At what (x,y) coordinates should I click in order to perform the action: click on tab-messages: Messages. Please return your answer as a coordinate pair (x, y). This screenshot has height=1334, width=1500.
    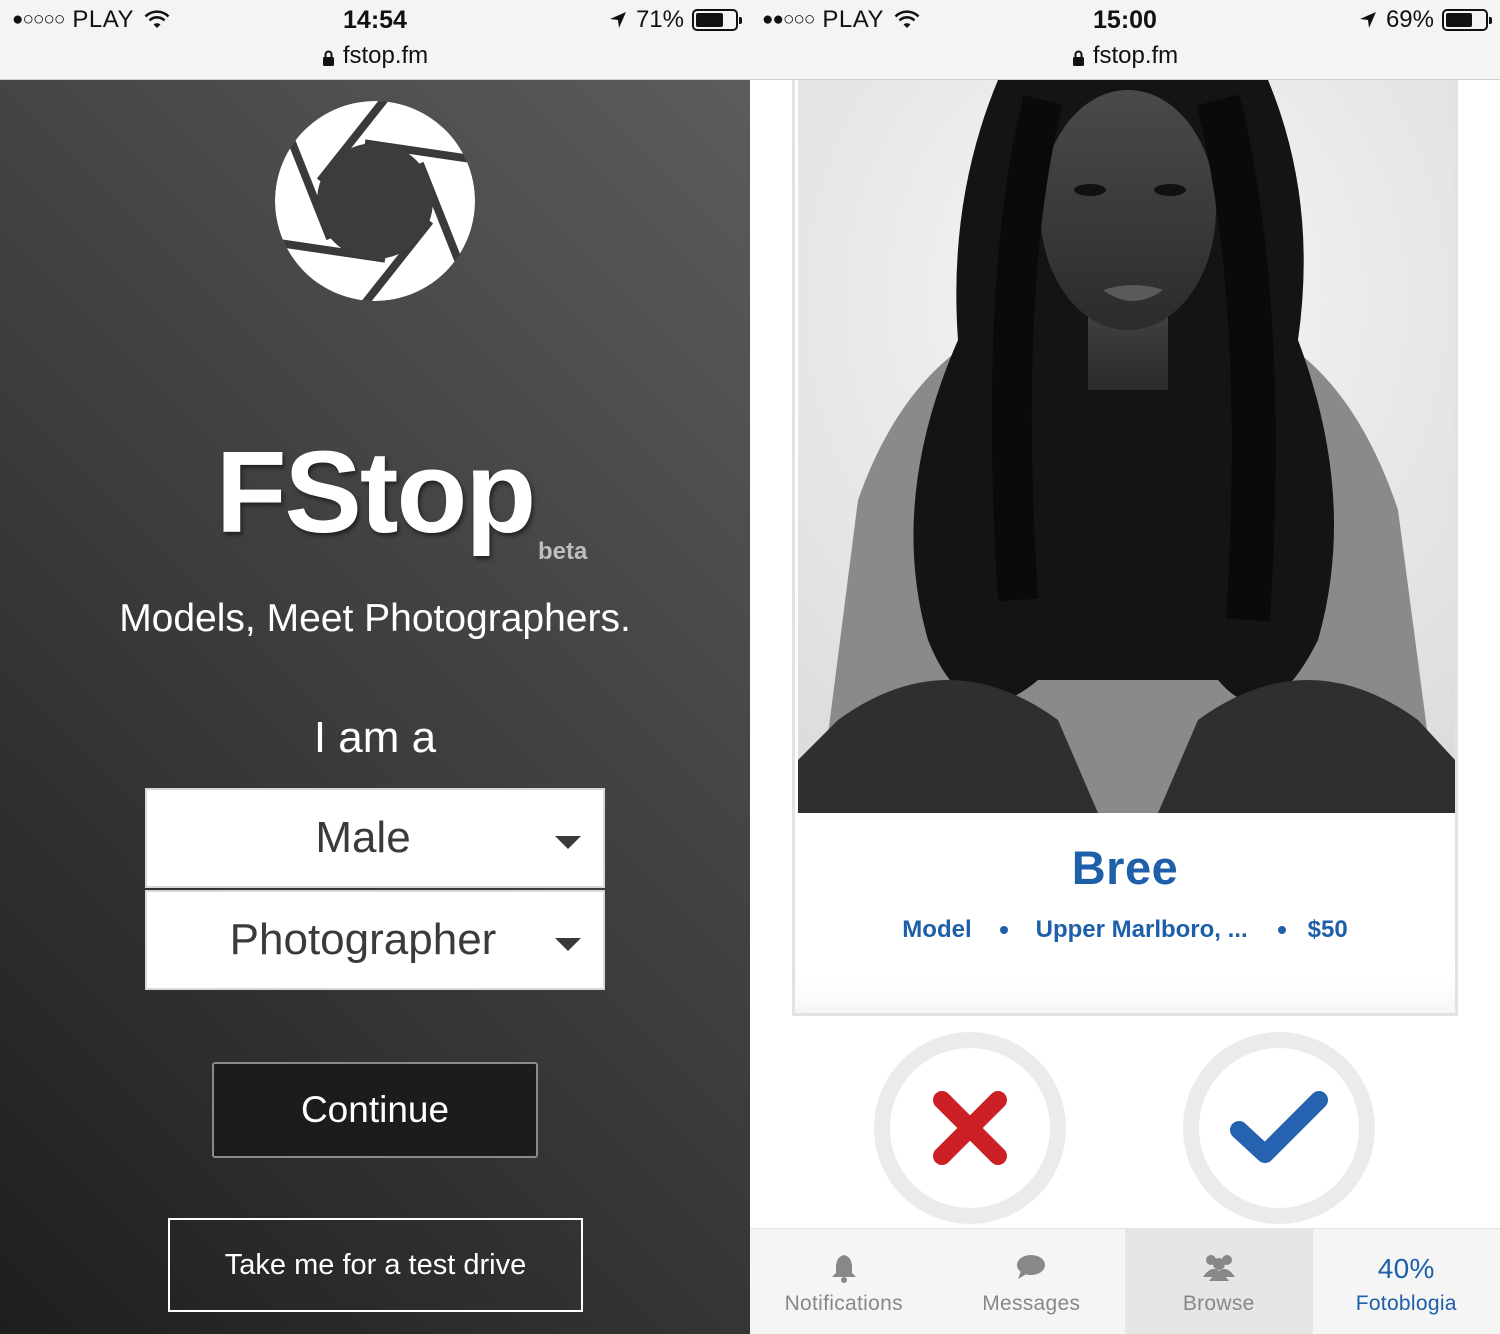
    Looking at the image, I should click on (1032, 1281).